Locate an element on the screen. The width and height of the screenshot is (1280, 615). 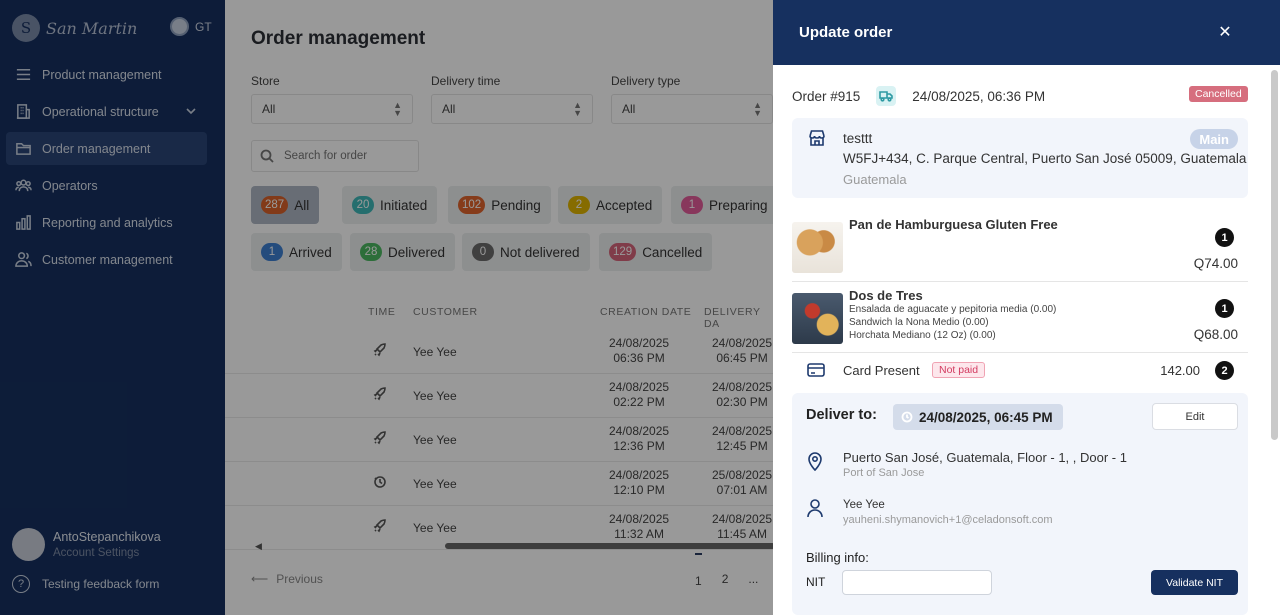
page-2-button: 2 is located at coordinates (725, 580).